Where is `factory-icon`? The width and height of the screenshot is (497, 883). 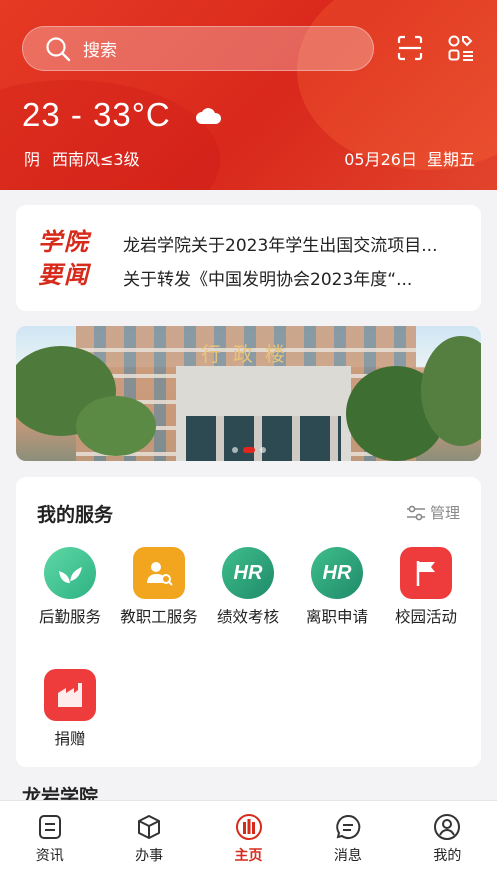 factory-icon is located at coordinates (70, 695).